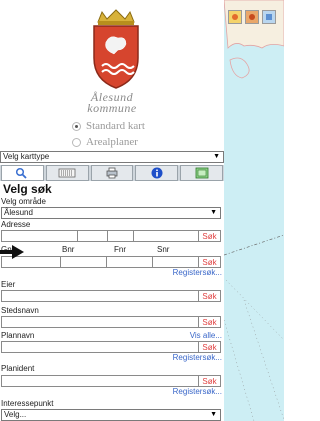 This screenshot has height=421, width=320. What do you see at coordinates (121, 236) in the screenshot?
I see `address-letter-input` at bounding box center [121, 236].